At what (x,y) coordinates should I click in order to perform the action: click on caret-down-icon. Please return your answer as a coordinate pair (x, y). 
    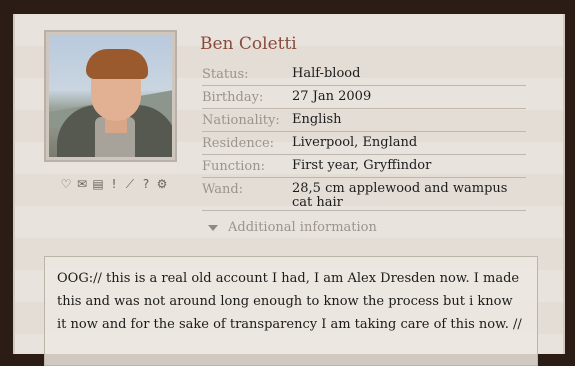
    Looking at the image, I should click on (213, 227).